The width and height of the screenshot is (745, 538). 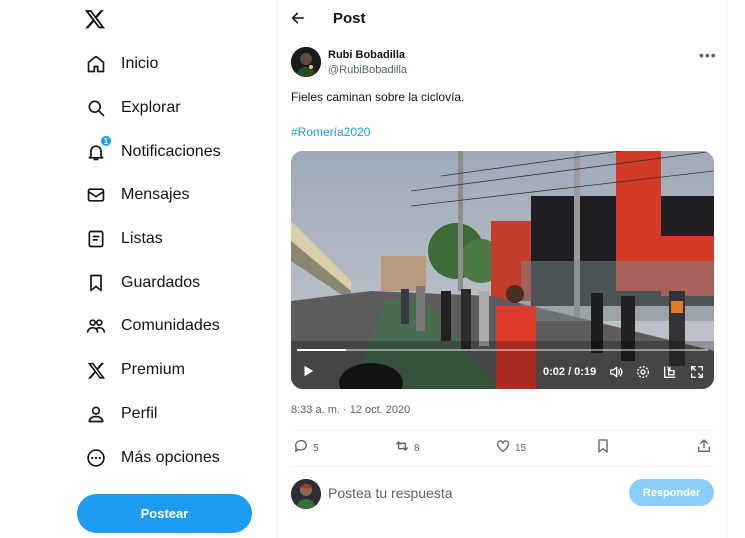 I want to click on nav-label: Mensajes, so click(x=155, y=194).